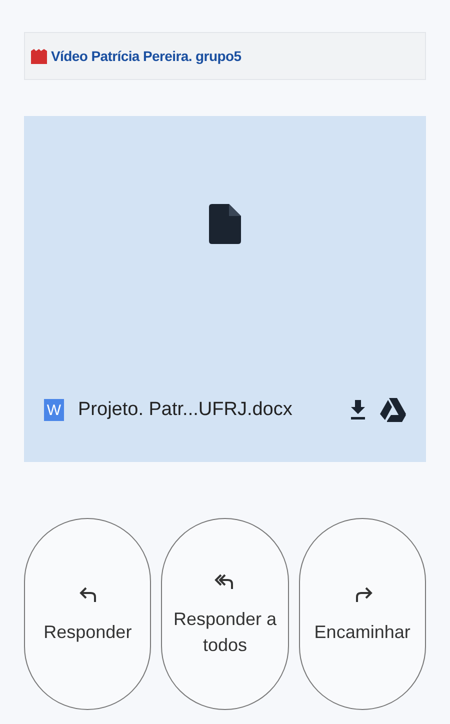 The image size is (450, 724). Describe the element at coordinates (362, 614) in the screenshot. I see `forward-button: Encaminhar` at that location.